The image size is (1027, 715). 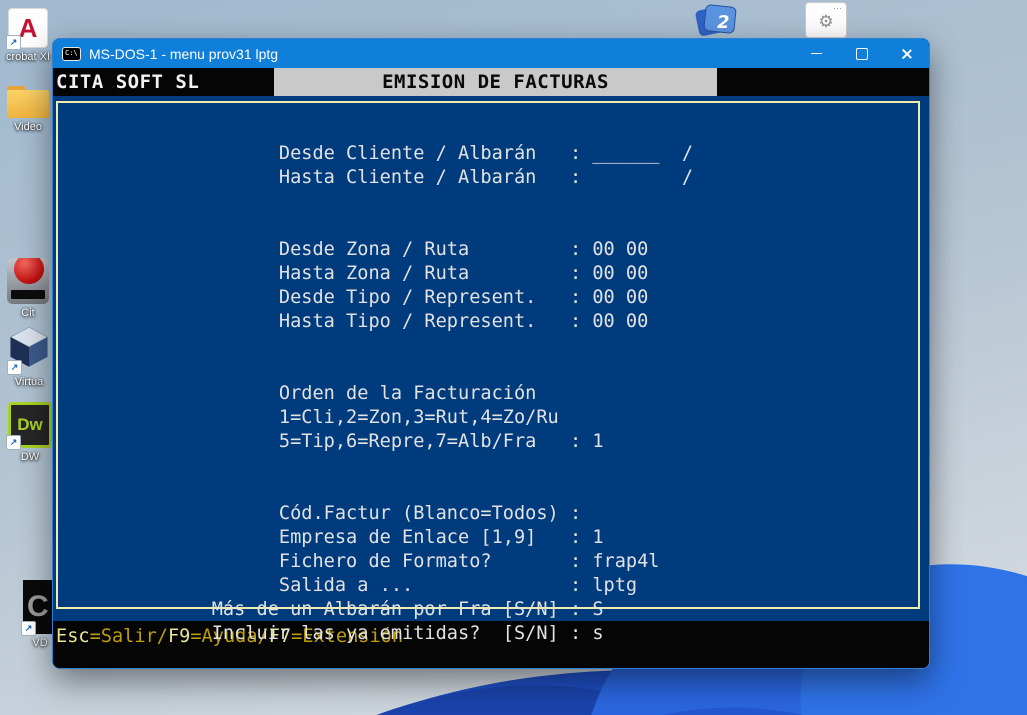 I want to click on screen-line: Hasta Cliente / Albarán : /, so click(x=374, y=177).